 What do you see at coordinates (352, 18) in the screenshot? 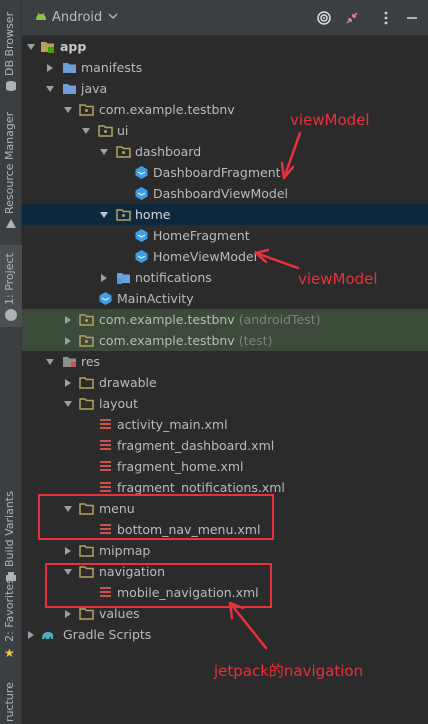
I see `collapse-all-icon` at bounding box center [352, 18].